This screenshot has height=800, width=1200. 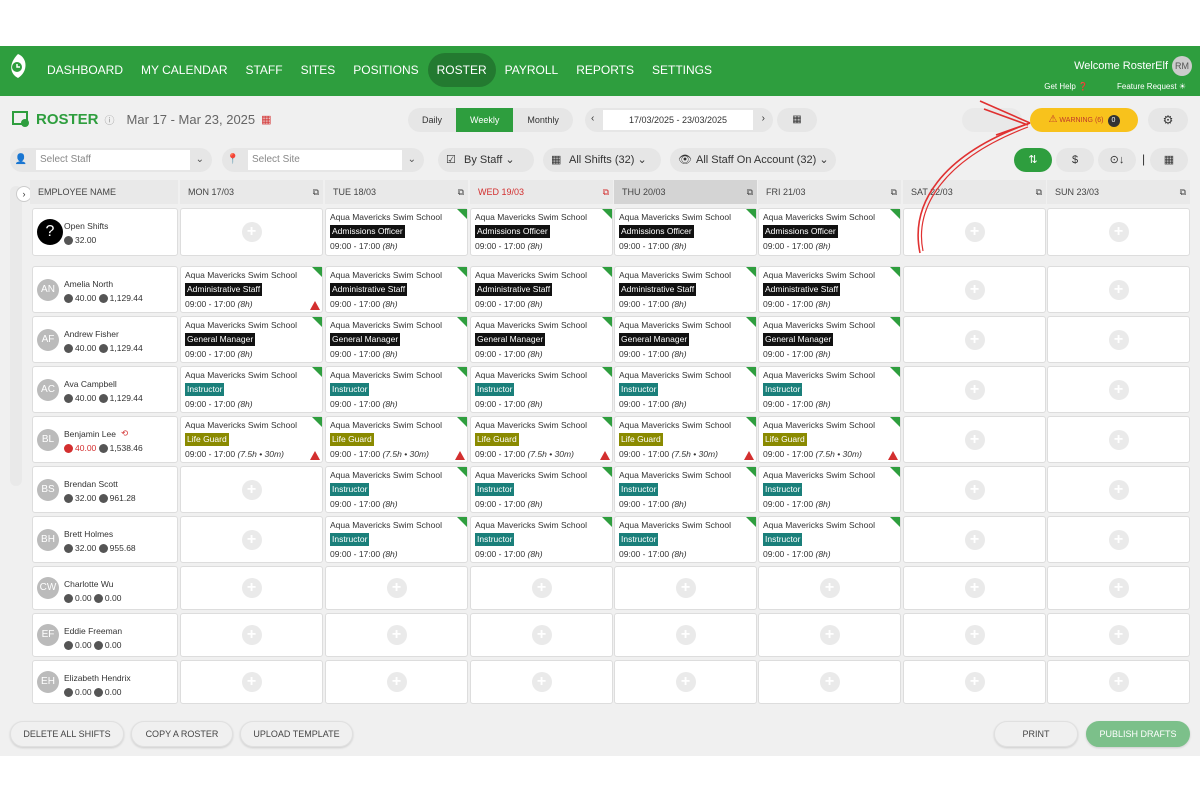 I want to click on employee-cell: AC Ava Campbell 40.00 1,129.44, so click(x=105, y=389).